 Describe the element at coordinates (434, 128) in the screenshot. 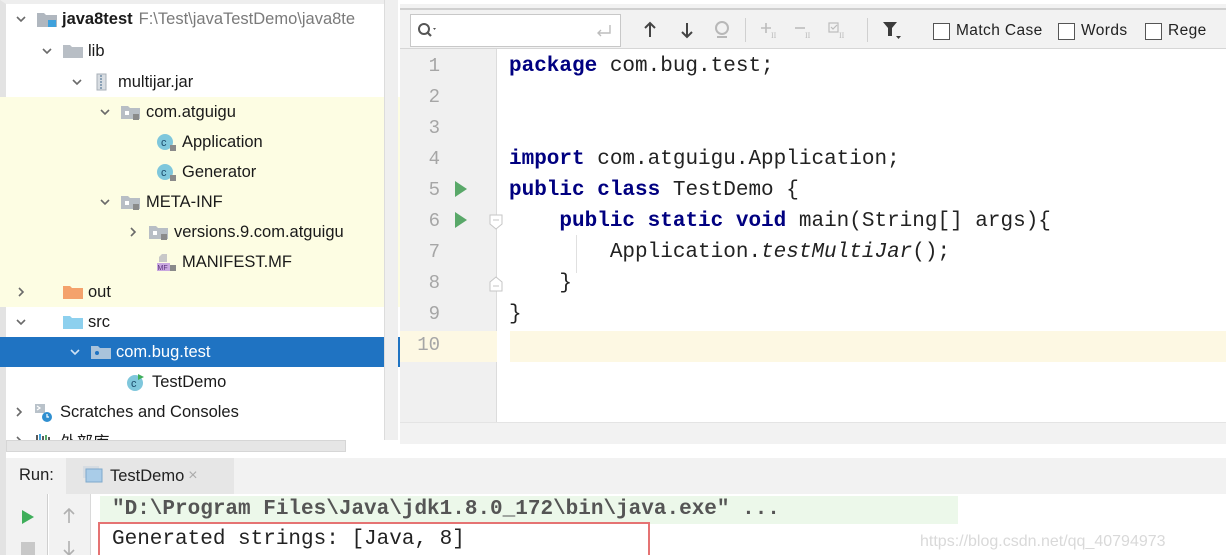

I see `line-number: 3` at that location.